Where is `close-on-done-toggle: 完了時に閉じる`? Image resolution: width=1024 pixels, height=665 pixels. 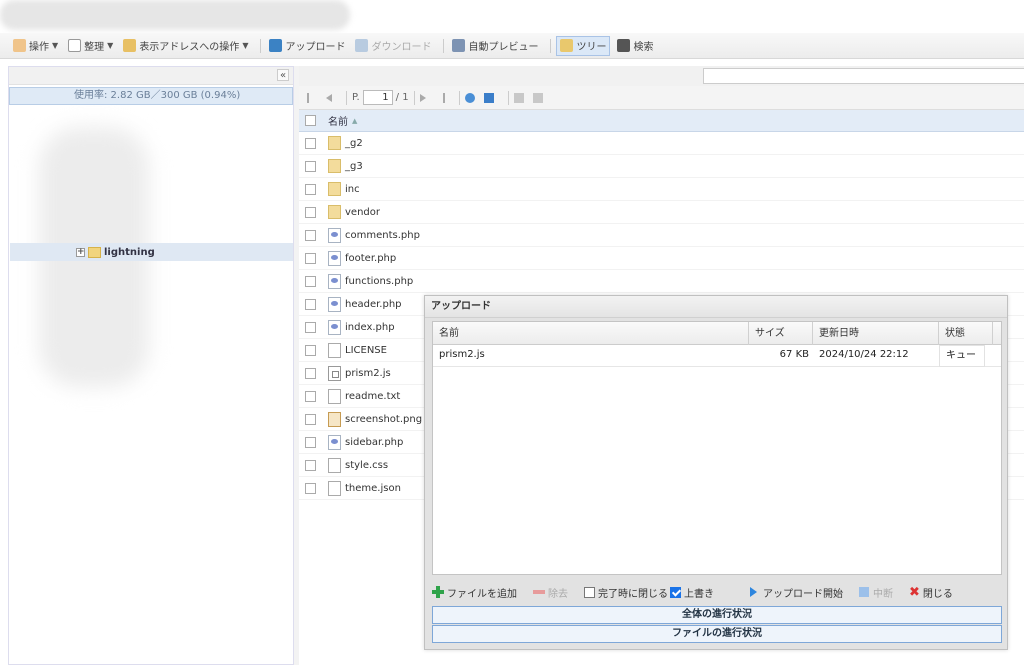
close-on-done-toggle: 完了時に閉じる is located at coordinates (626, 592).